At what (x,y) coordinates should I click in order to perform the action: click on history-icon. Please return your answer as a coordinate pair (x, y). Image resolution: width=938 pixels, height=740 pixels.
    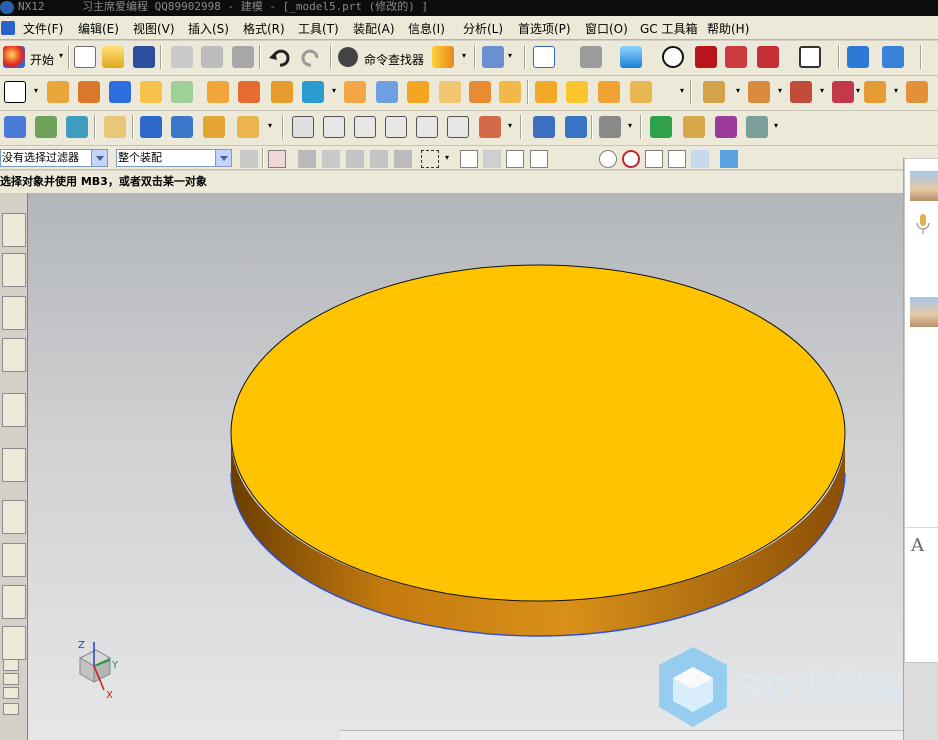
    Looking at the image, I should click on (14, 465).